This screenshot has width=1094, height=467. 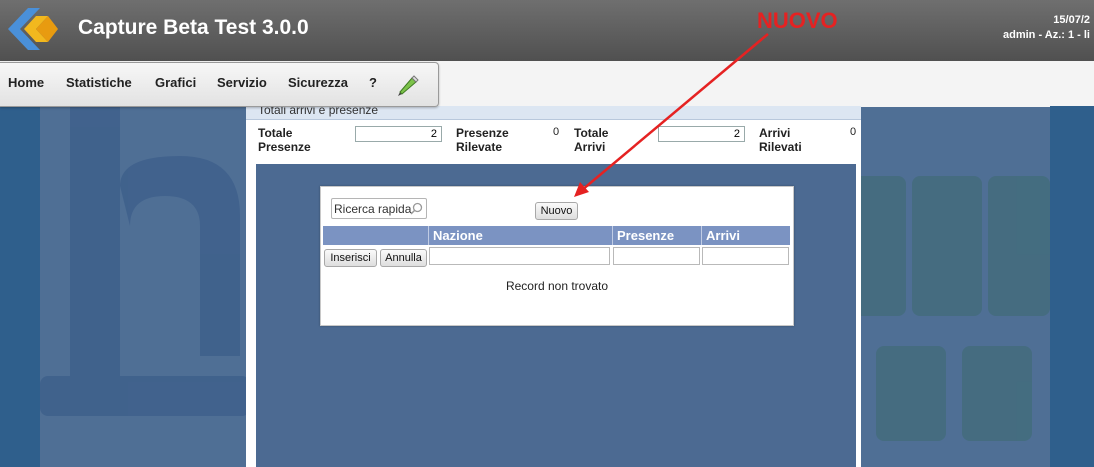 I want to click on current-date: 15/07/2, so click(x=1071, y=20).